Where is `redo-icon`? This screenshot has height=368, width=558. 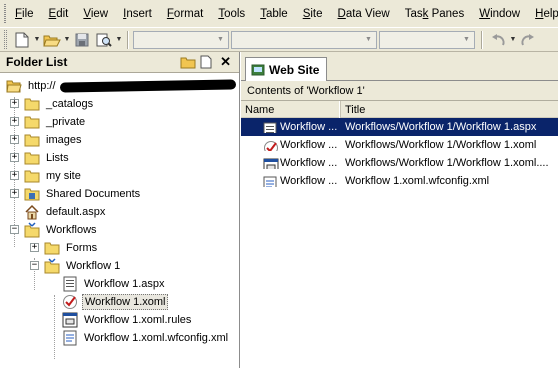
redo-icon is located at coordinates (527, 39).